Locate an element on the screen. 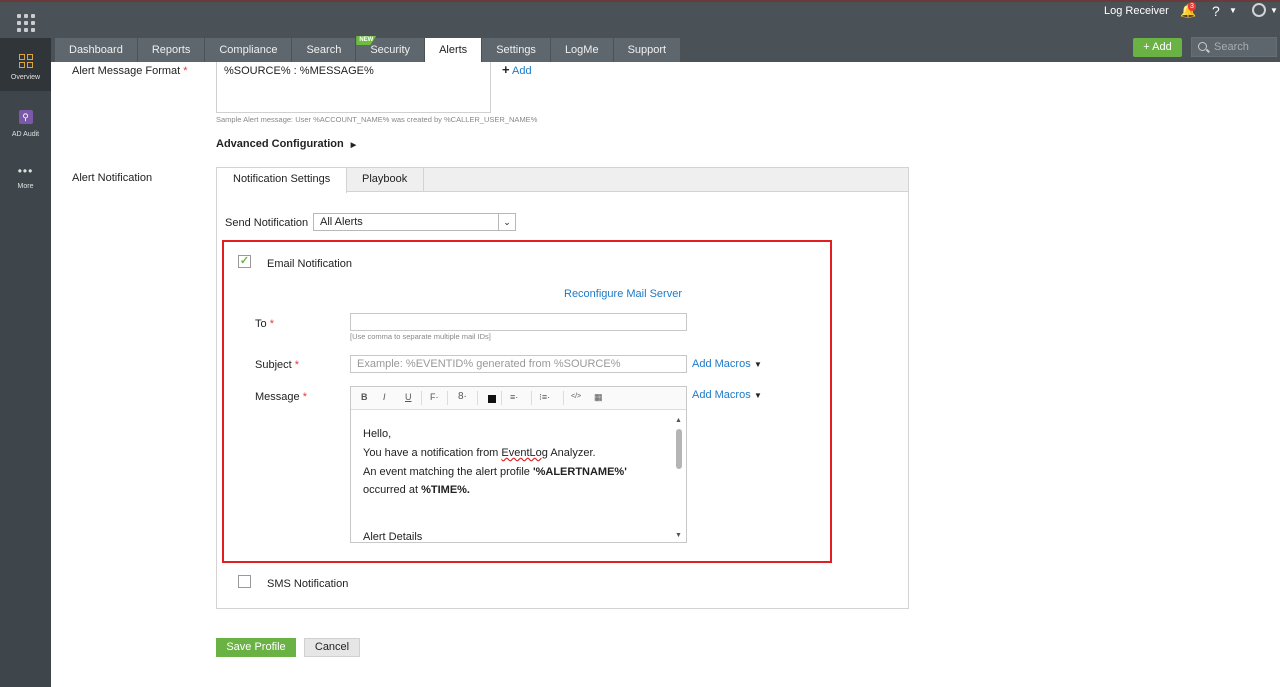  add-macro-link: + Add is located at coordinates (517, 69).